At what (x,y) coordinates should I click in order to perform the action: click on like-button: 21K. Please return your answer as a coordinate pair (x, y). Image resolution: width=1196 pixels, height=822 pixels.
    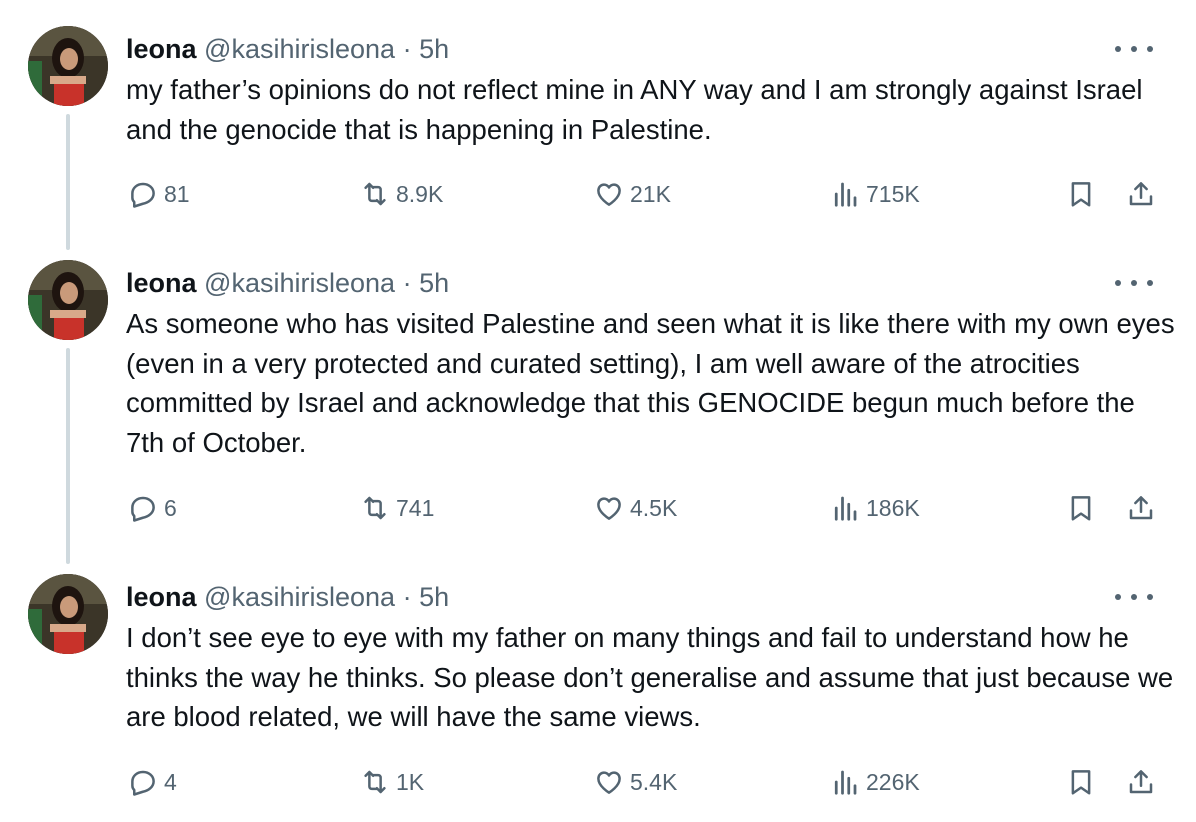
    Looking at the image, I should click on (632, 194).